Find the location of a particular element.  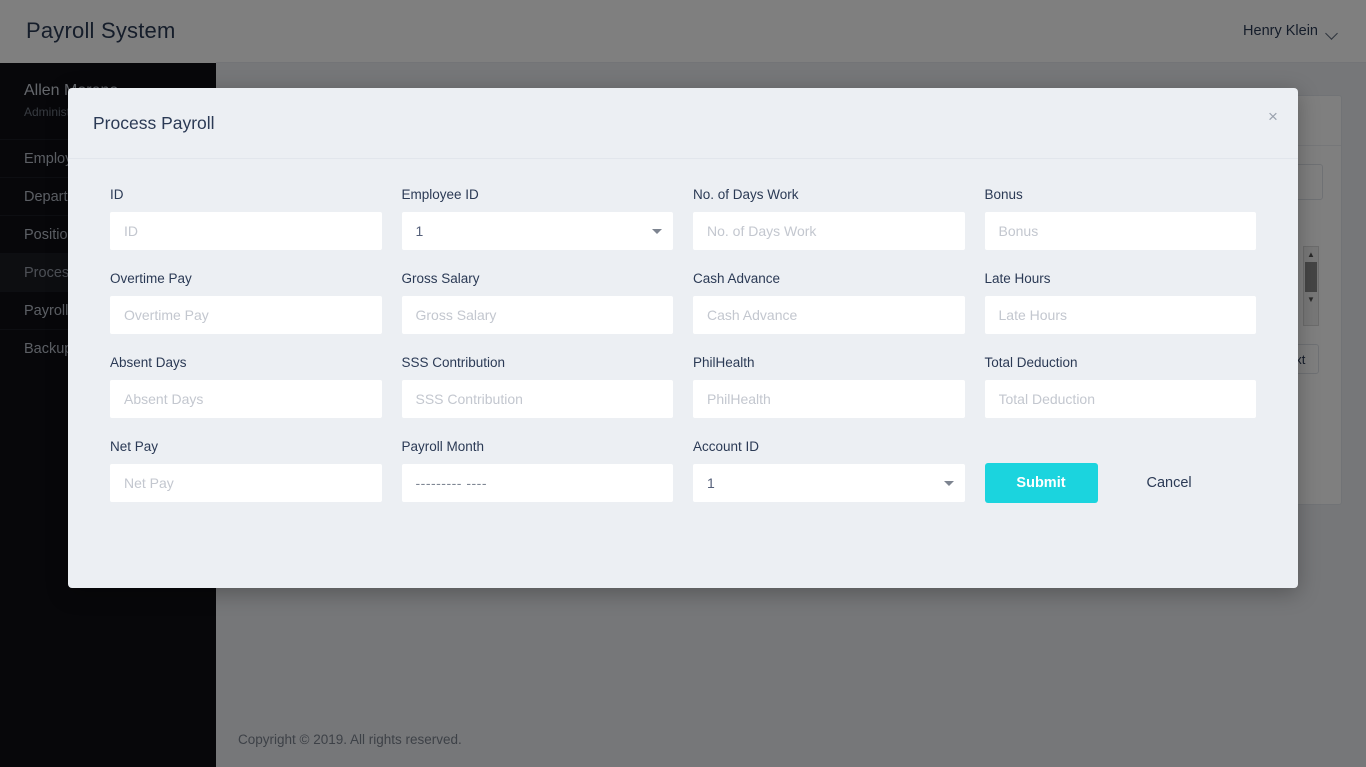

field-label-cash-advance: Cash Advance is located at coordinates (737, 278).